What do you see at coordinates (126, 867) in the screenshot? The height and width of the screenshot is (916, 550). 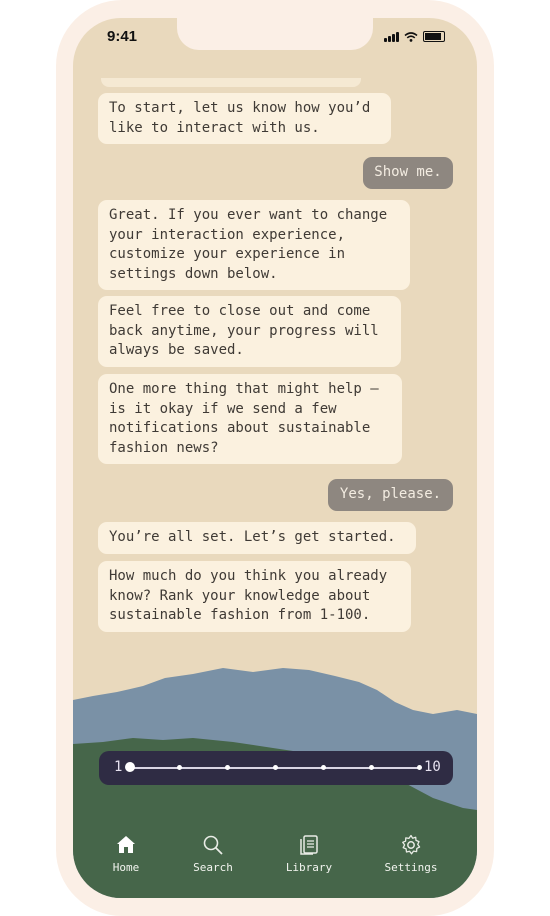 I see `tab-home-label: Home` at bounding box center [126, 867].